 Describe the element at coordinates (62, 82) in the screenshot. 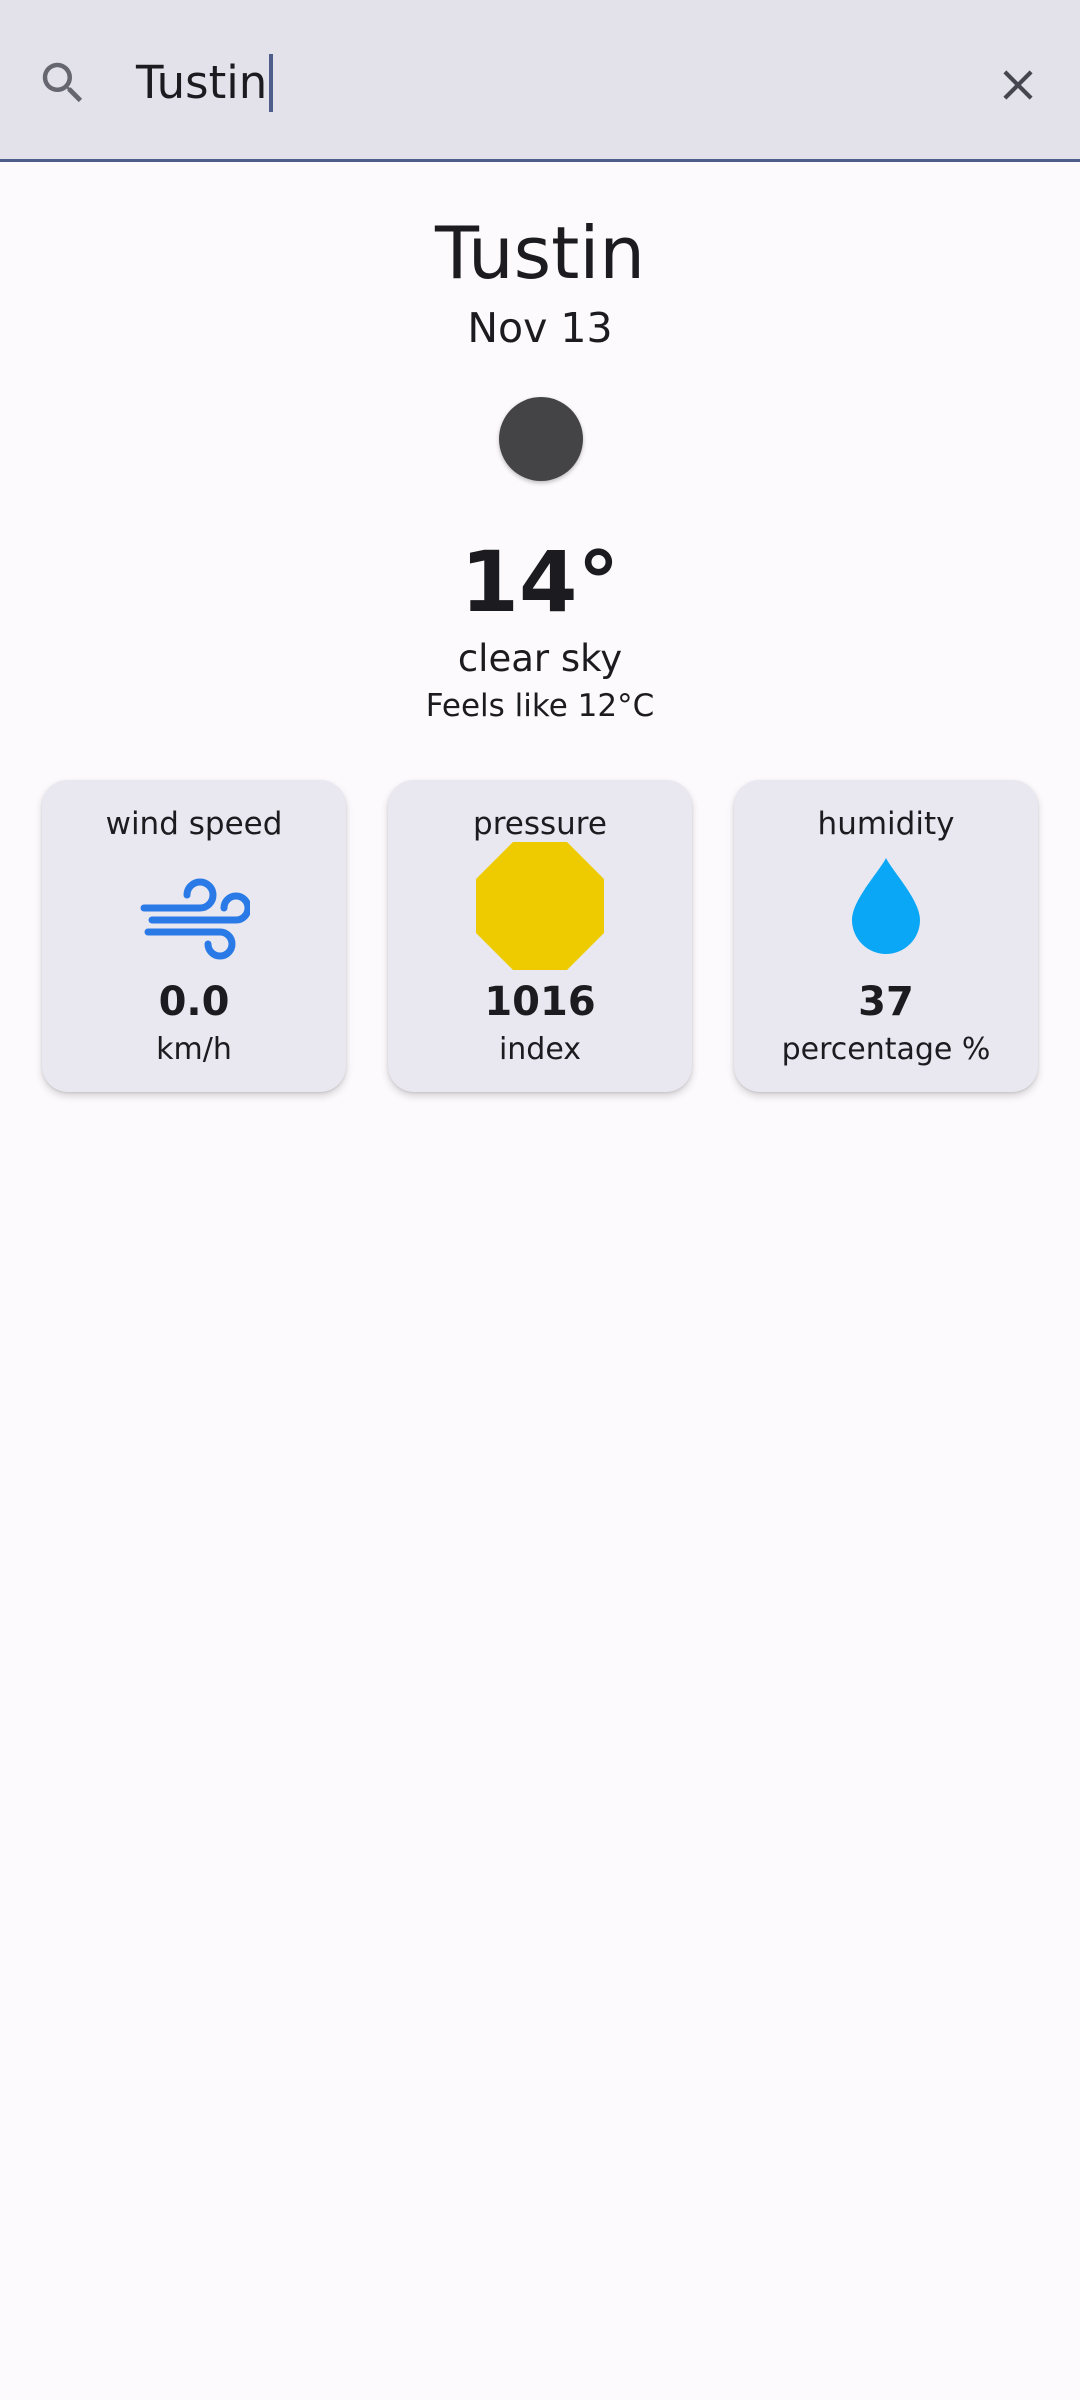

I see `search-icon` at that location.